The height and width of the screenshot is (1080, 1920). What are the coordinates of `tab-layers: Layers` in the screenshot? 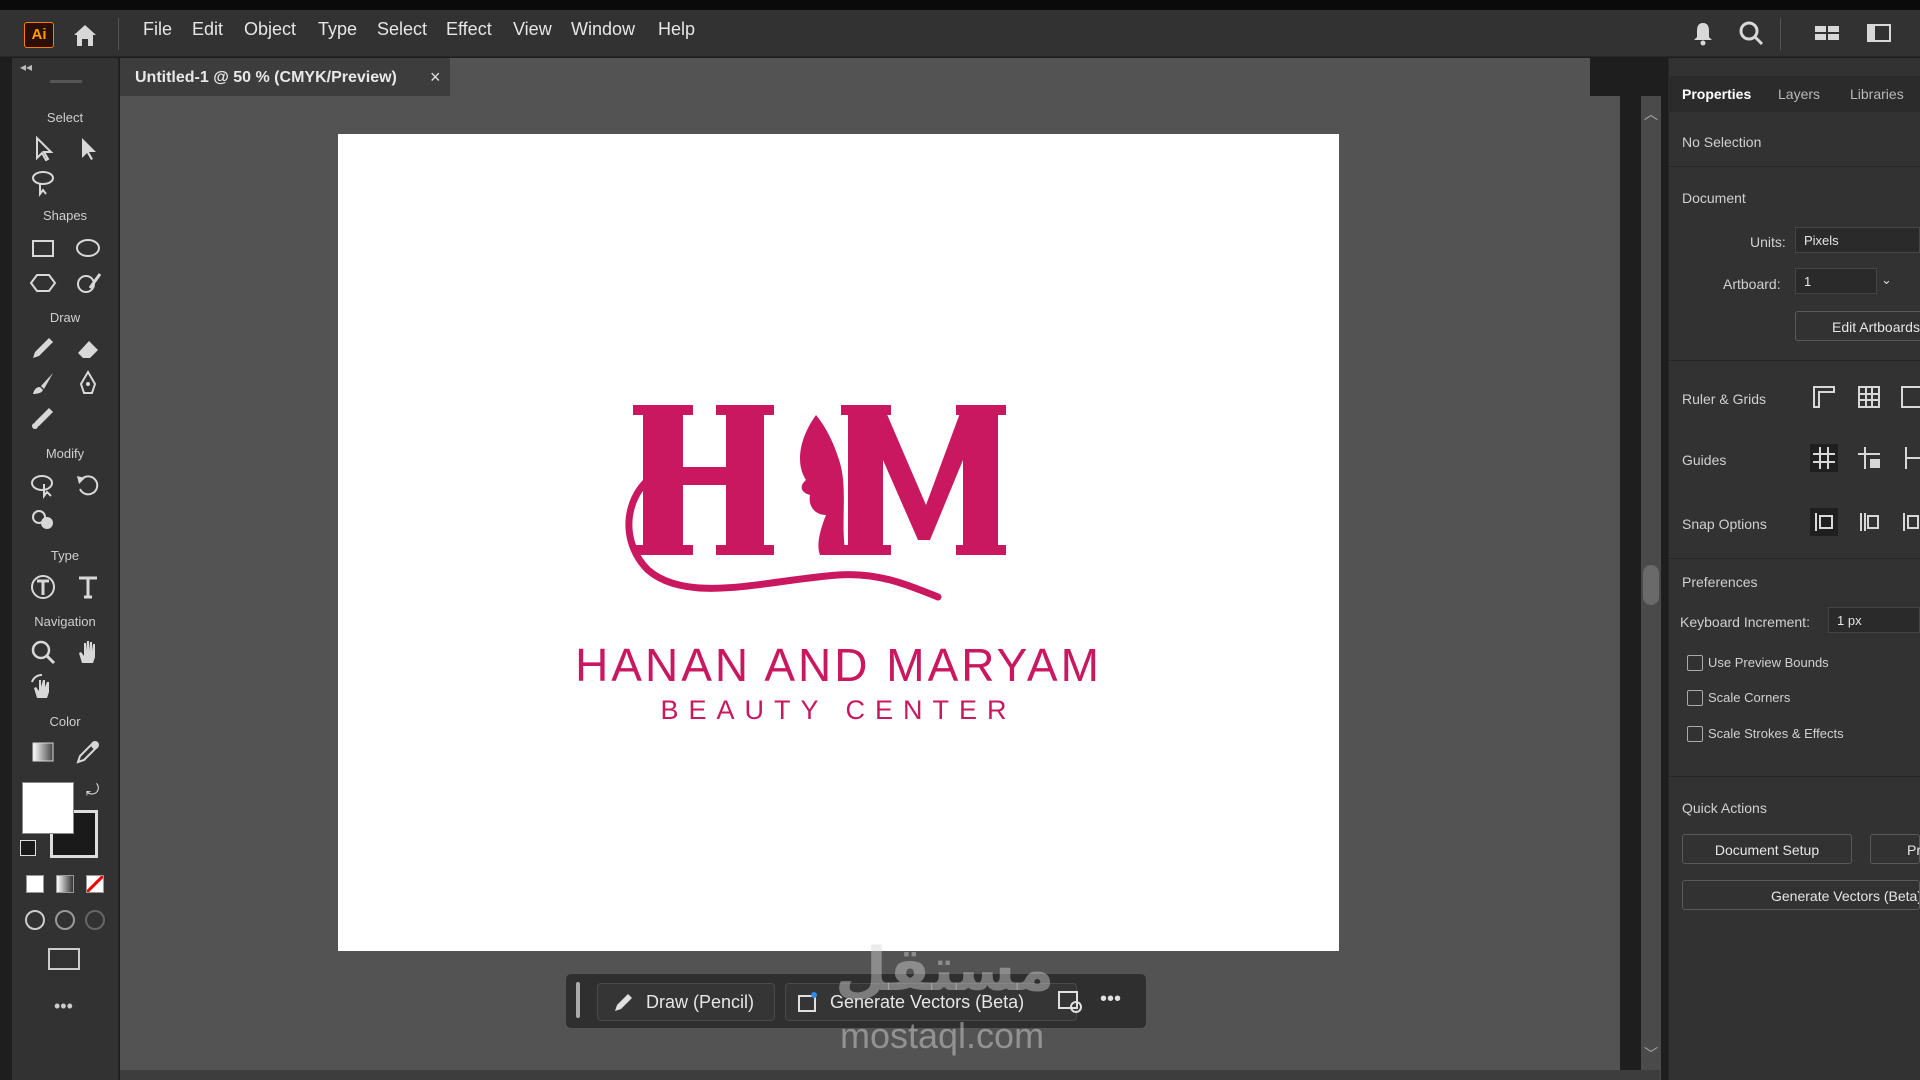 It's located at (1799, 94).